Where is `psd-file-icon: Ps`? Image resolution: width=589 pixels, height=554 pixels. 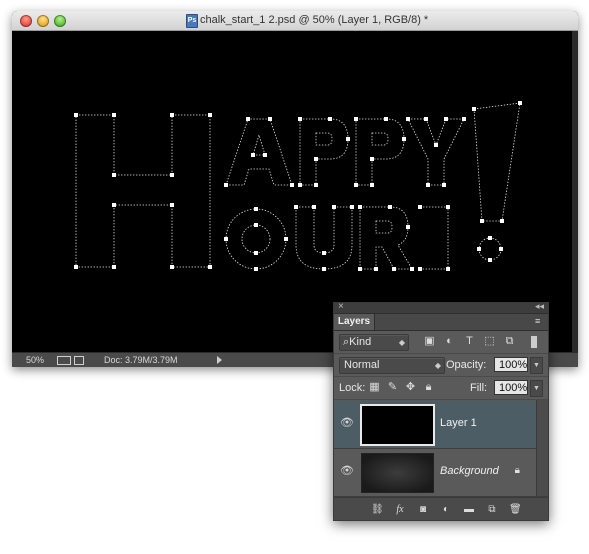 psd-file-icon: Ps is located at coordinates (192, 21).